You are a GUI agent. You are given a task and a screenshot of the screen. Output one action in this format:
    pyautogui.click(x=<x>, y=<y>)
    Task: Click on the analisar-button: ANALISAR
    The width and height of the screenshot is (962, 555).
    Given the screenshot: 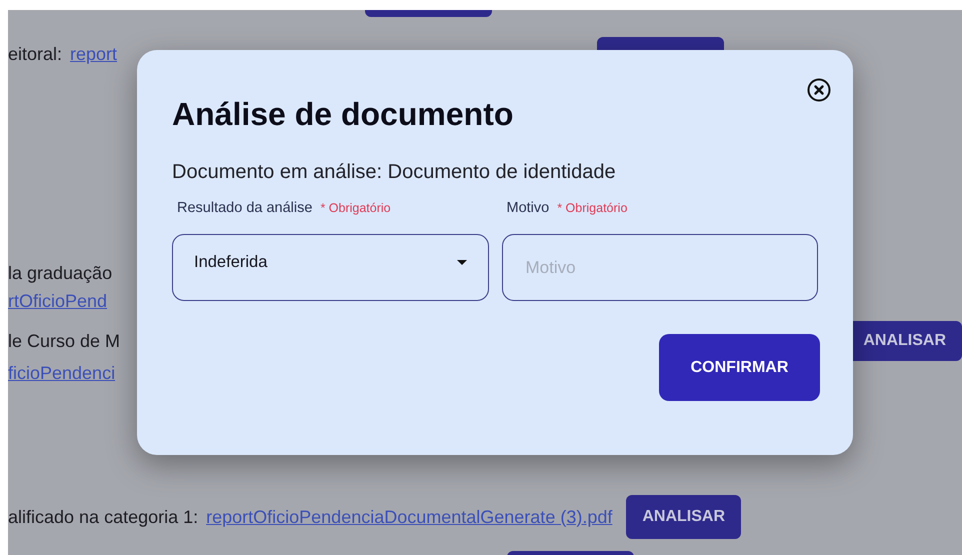 What is the action you would take?
    pyautogui.click(x=684, y=517)
    